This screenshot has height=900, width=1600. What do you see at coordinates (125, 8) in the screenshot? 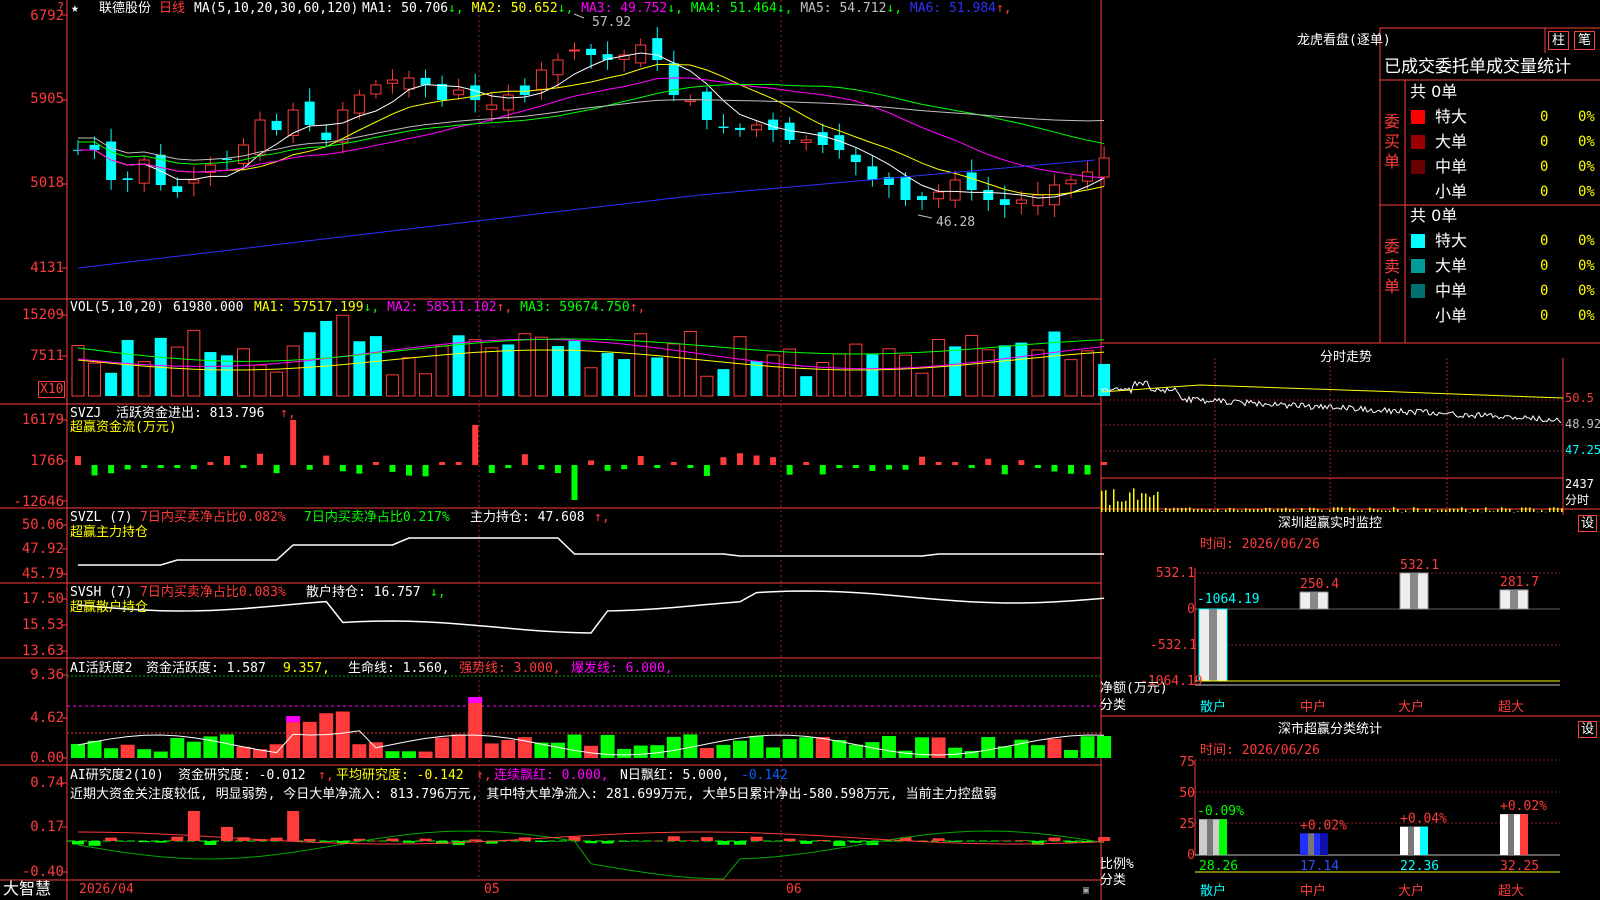
I see `stock-name: 联德股份` at bounding box center [125, 8].